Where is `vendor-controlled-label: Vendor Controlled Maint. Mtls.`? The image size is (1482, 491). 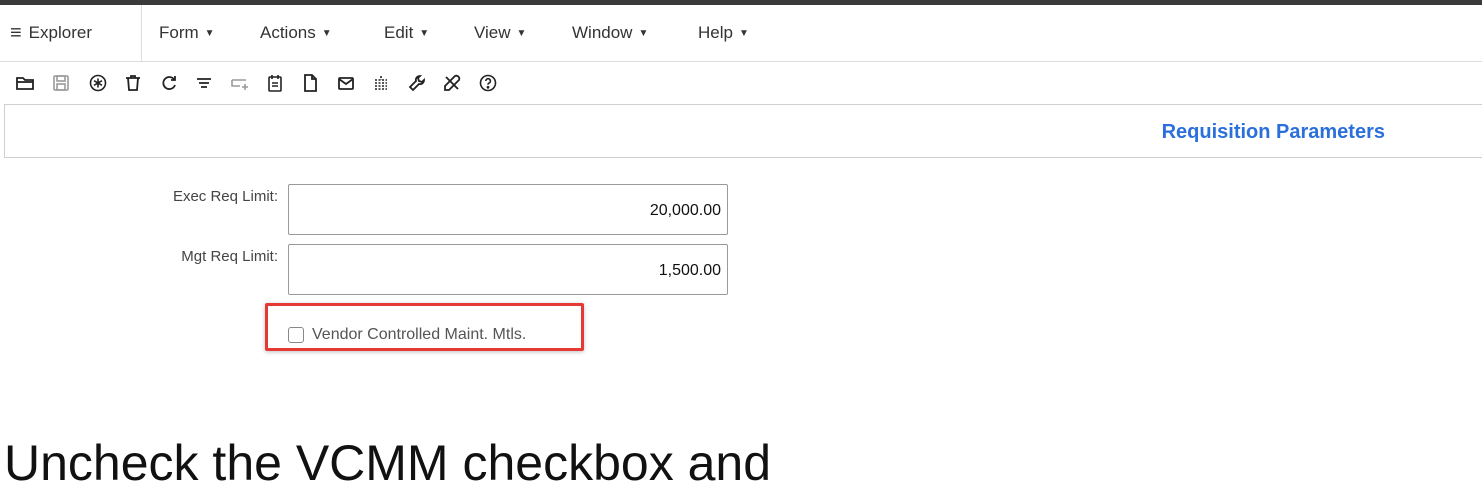
vendor-controlled-label: Vendor Controlled Maint. Mtls. is located at coordinates (419, 335).